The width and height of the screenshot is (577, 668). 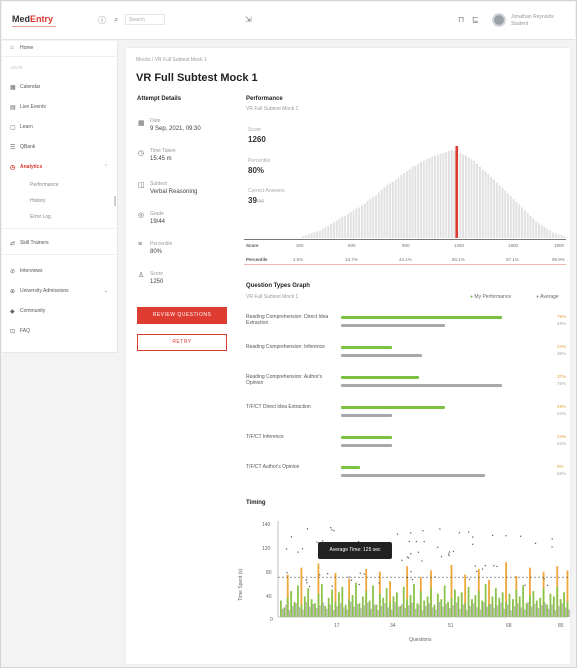 I want to click on notification-icon: ⊑, so click(x=475, y=19).